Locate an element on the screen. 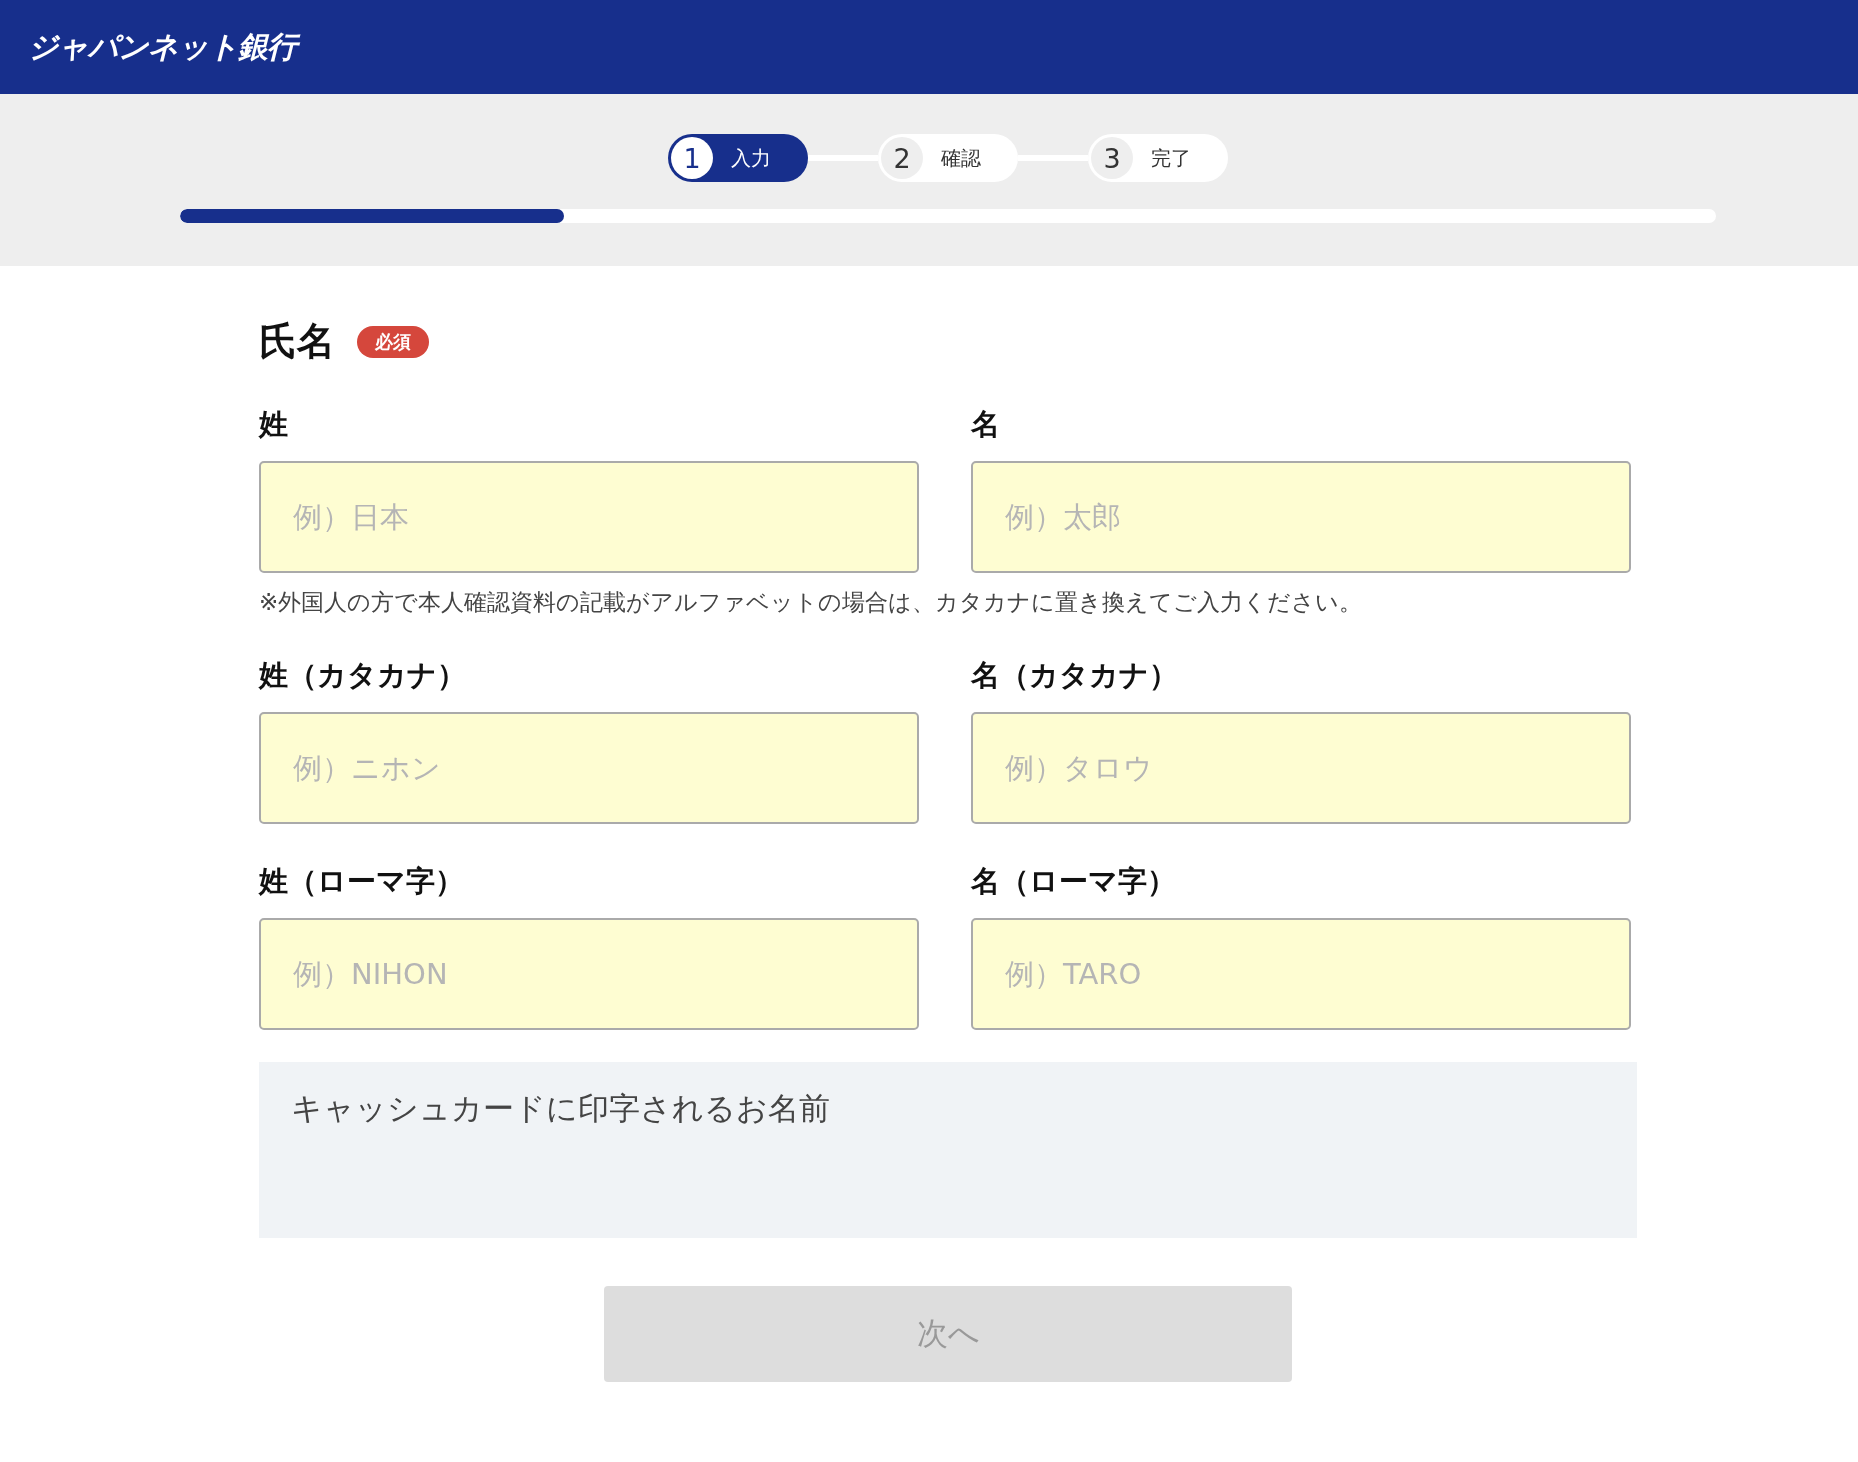 This screenshot has height=1462, width=1858. input-field: 例）タロウ is located at coordinates (1301, 768).